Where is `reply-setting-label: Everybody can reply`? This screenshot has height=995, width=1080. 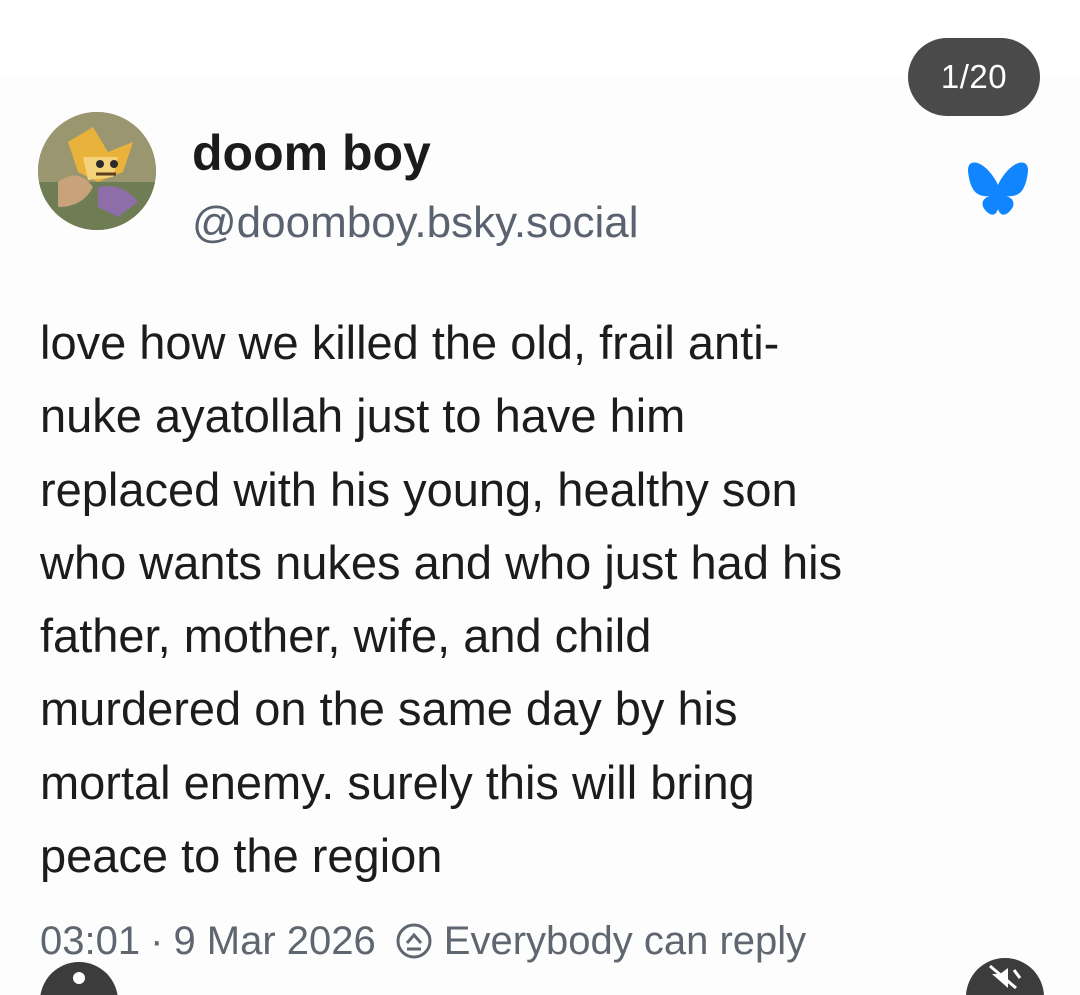
reply-setting-label: Everybody can reply is located at coordinates (625, 940).